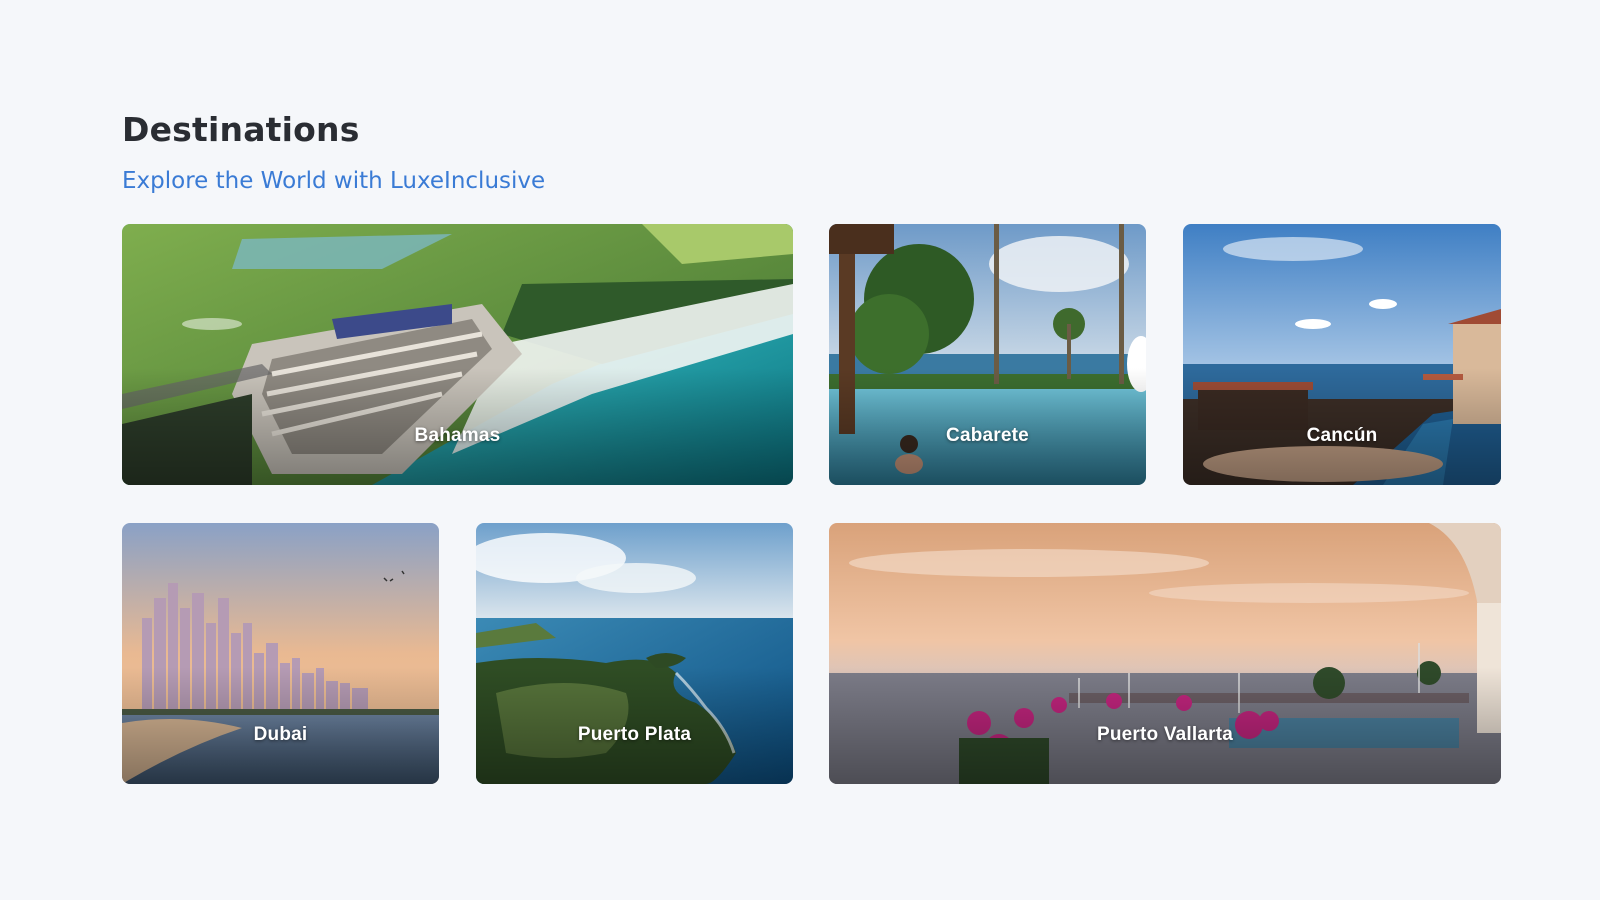  What do you see at coordinates (1165, 653) in the screenshot?
I see `destination-card-puerto-vallarta: Puerto Vallarta` at bounding box center [1165, 653].